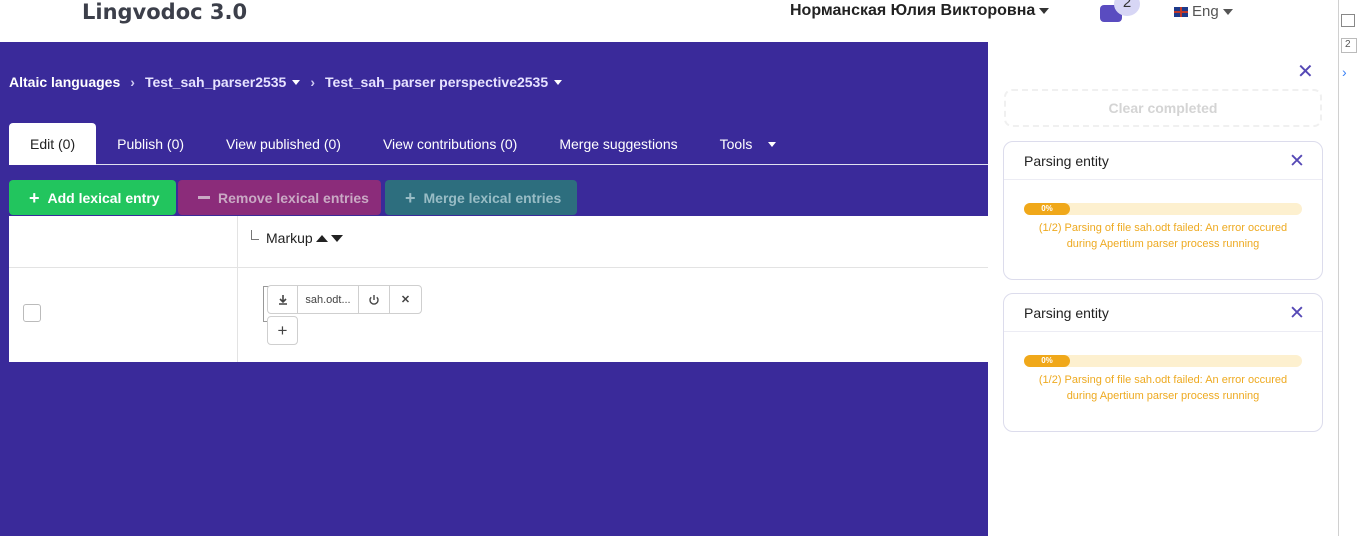 This screenshot has height=536, width=1357. What do you see at coordinates (1120, 13) in the screenshot?
I see `tasks-button: 2` at bounding box center [1120, 13].